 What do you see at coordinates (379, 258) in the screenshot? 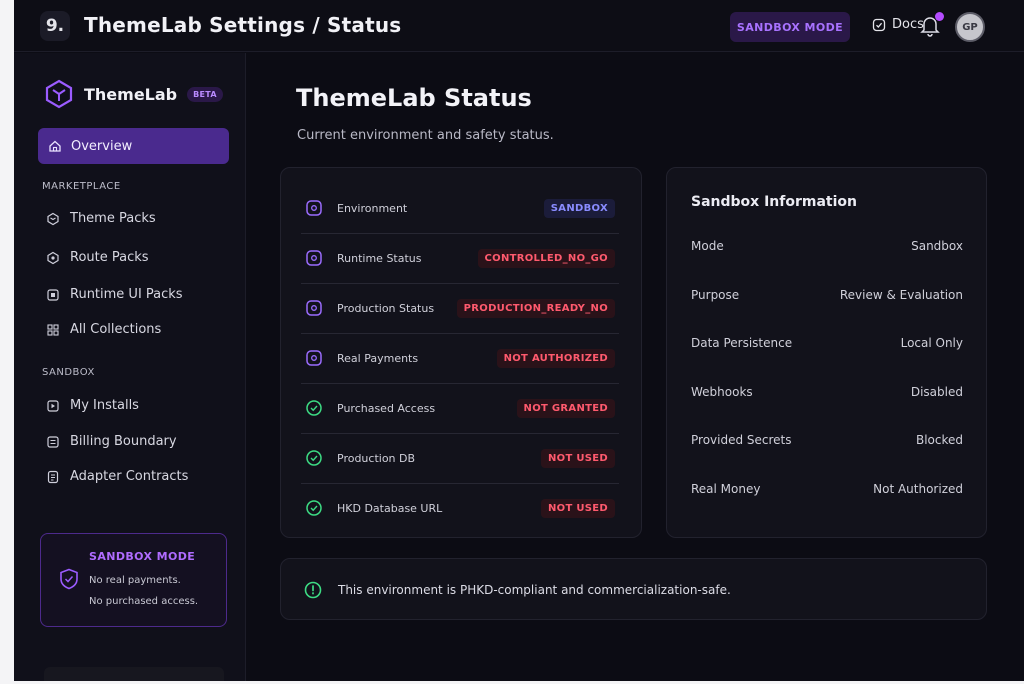
I see `status-row-label: Runtime Status` at bounding box center [379, 258].